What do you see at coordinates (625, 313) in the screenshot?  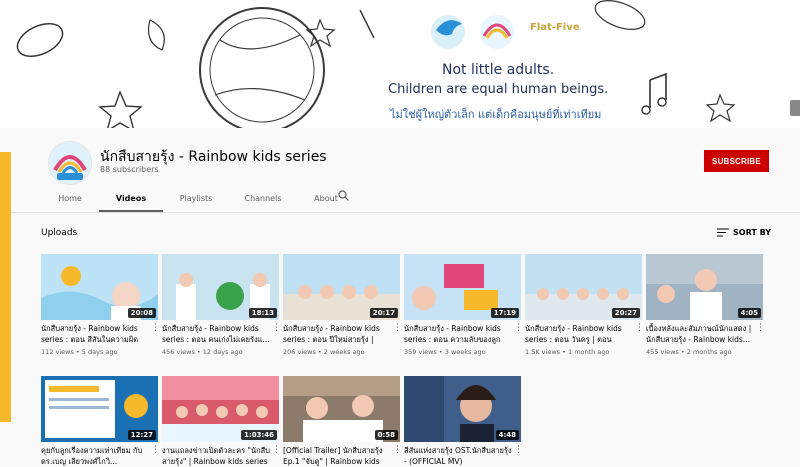 I see `video-duration: 20:27` at bounding box center [625, 313].